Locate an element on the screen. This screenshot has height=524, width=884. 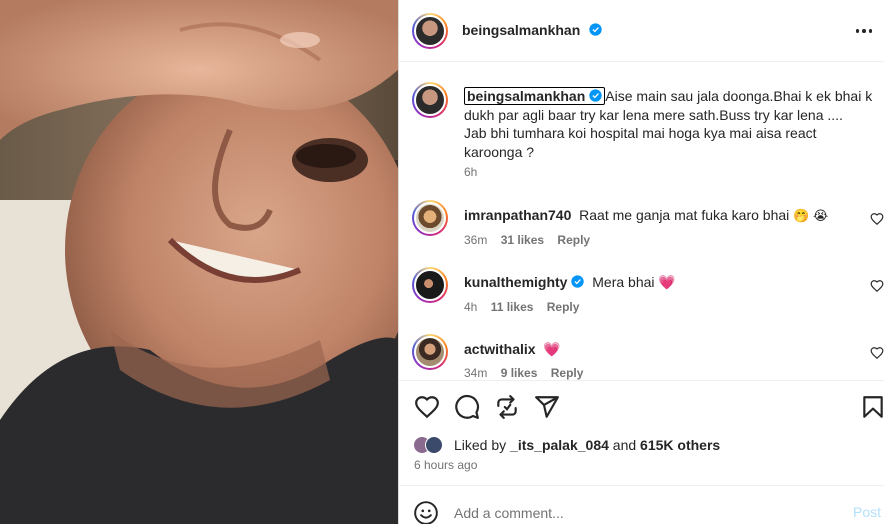
liker-avatars is located at coordinates (433, 446).